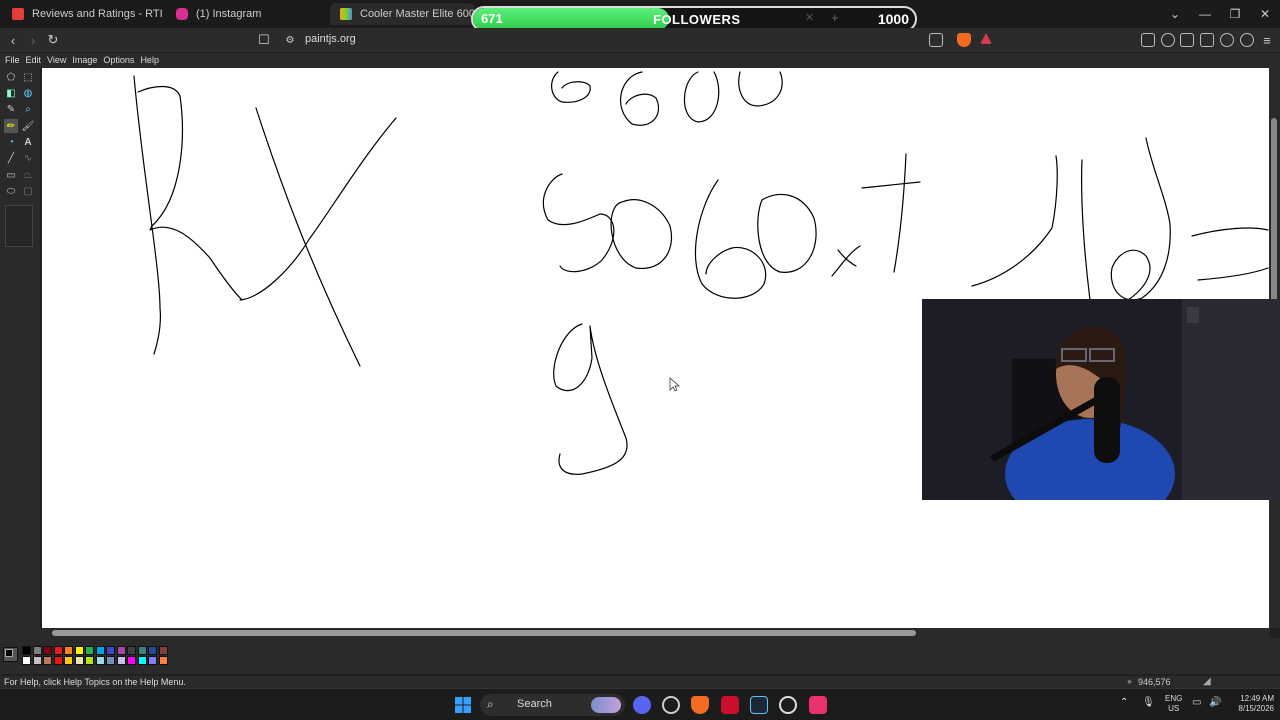 This screenshot has height=720, width=1280. I want to click on back-icon: ‹, so click(13, 40).